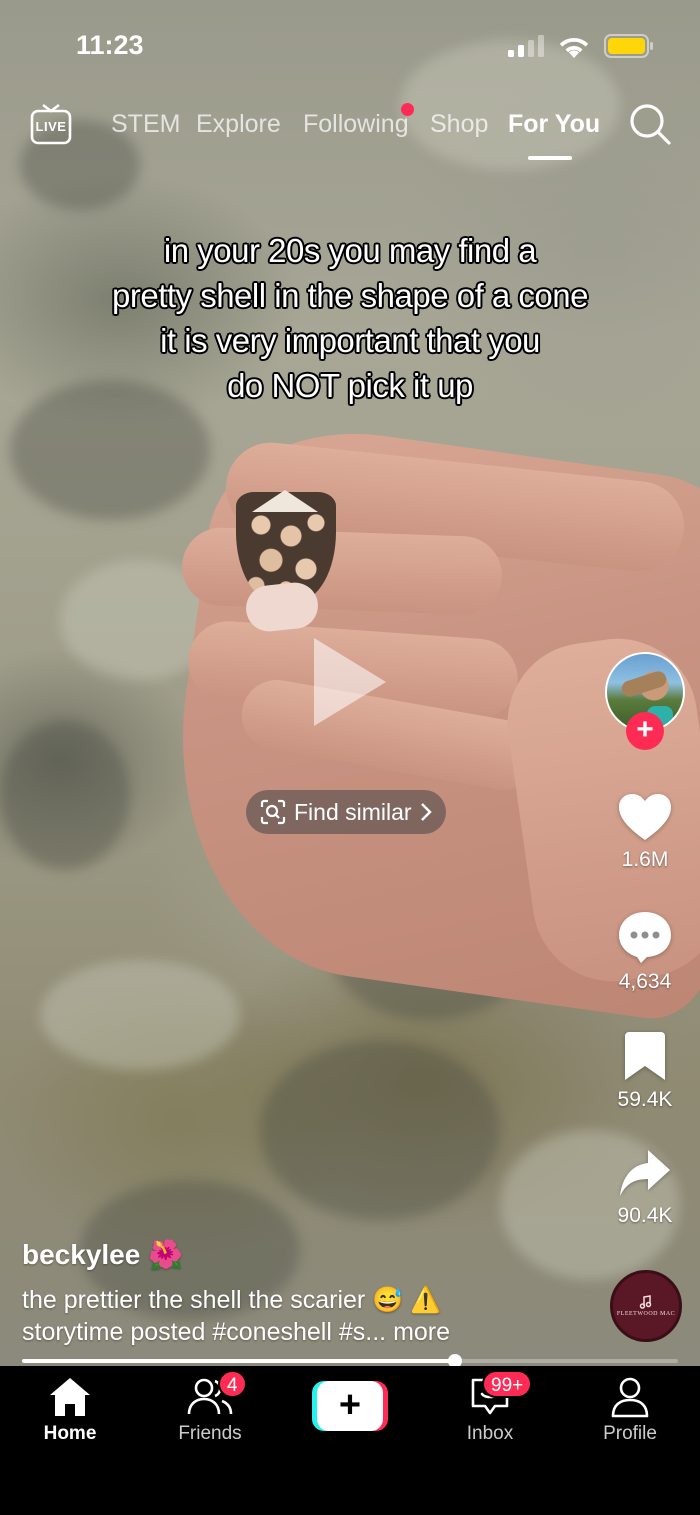 Image resolution: width=700 pixels, height=1515 pixels. What do you see at coordinates (81, 1254) in the screenshot?
I see `username-text: beckylee` at bounding box center [81, 1254].